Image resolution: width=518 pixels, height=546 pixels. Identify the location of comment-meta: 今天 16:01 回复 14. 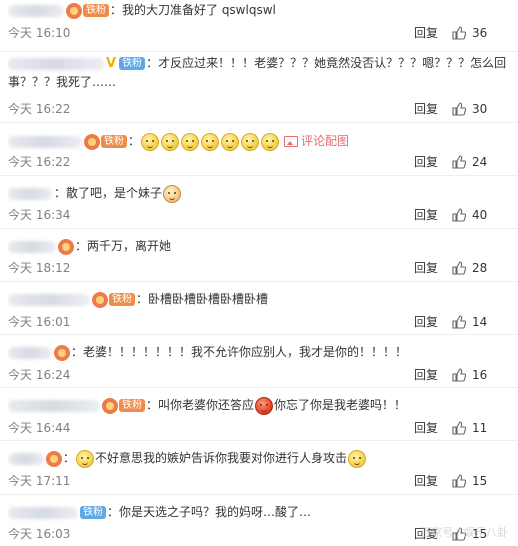
(259, 322).